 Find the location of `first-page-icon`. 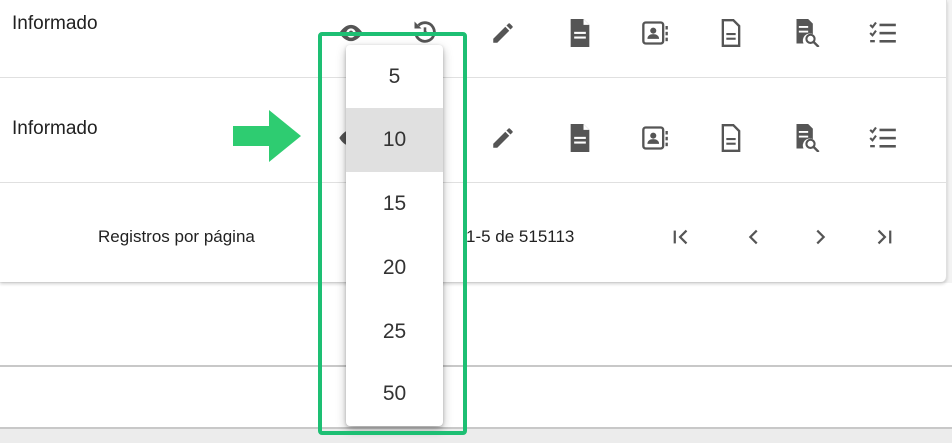

first-page-icon is located at coordinates (681, 237).